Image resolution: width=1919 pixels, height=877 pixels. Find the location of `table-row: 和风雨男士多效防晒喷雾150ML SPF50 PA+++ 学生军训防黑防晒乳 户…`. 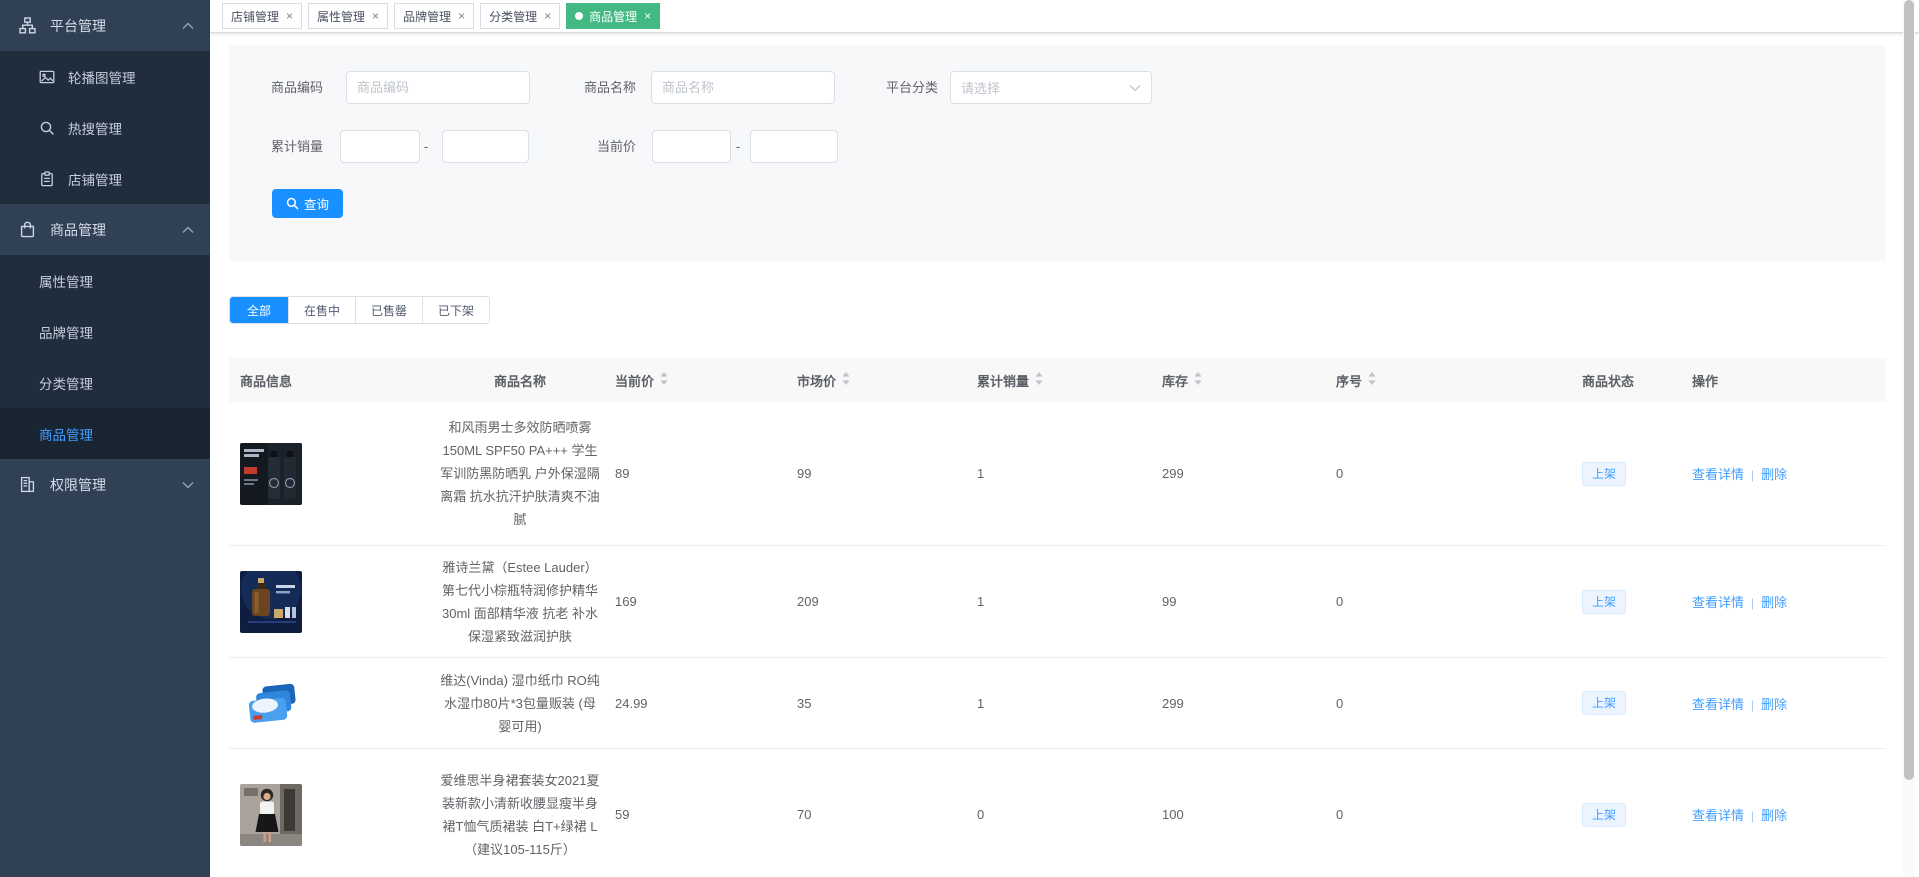

table-row: 和风雨男士多效防晒喷雾150ML SPF50 PA+++ 学生军训防黑防晒乳 户… is located at coordinates (1057, 474).